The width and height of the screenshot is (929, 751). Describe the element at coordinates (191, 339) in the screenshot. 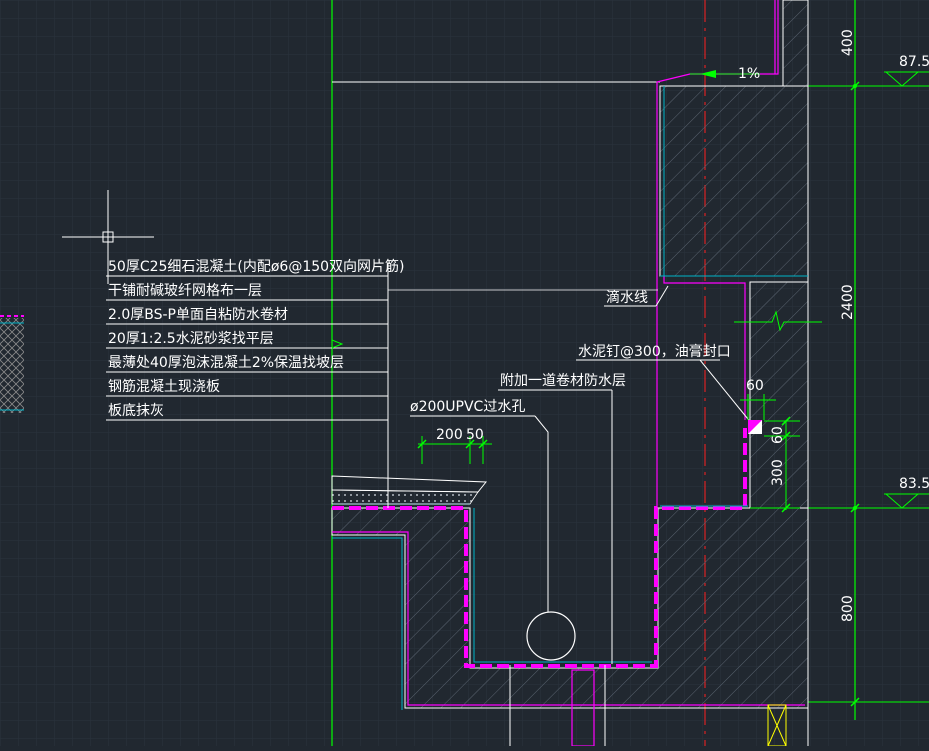

I see `layer-line-4: 20厚1:2.5水泥砂浆找平层` at that location.